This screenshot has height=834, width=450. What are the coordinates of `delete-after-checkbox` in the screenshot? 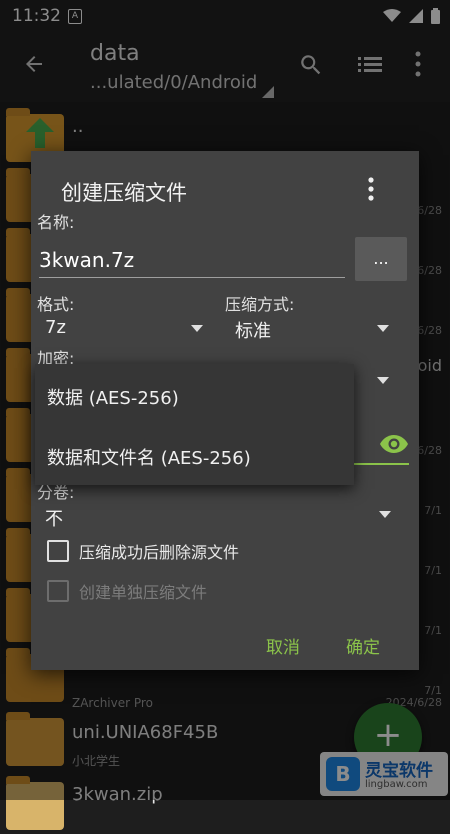 It's located at (58, 551).